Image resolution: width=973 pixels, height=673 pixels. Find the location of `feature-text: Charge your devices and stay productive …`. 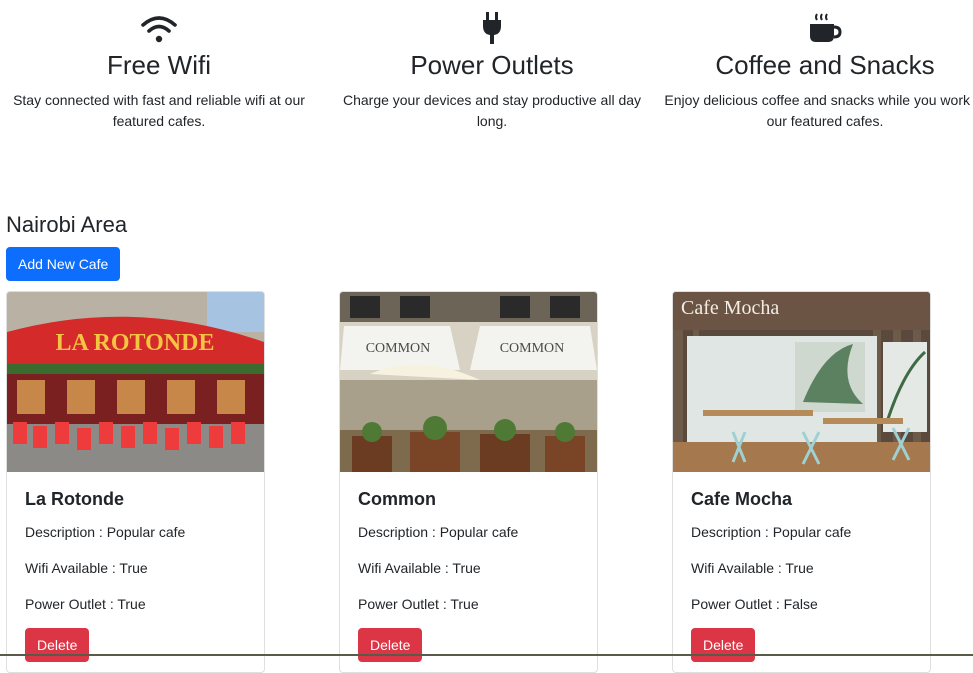

feature-text: Charge your devices and stay productive … is located at coordinates (492, 110).